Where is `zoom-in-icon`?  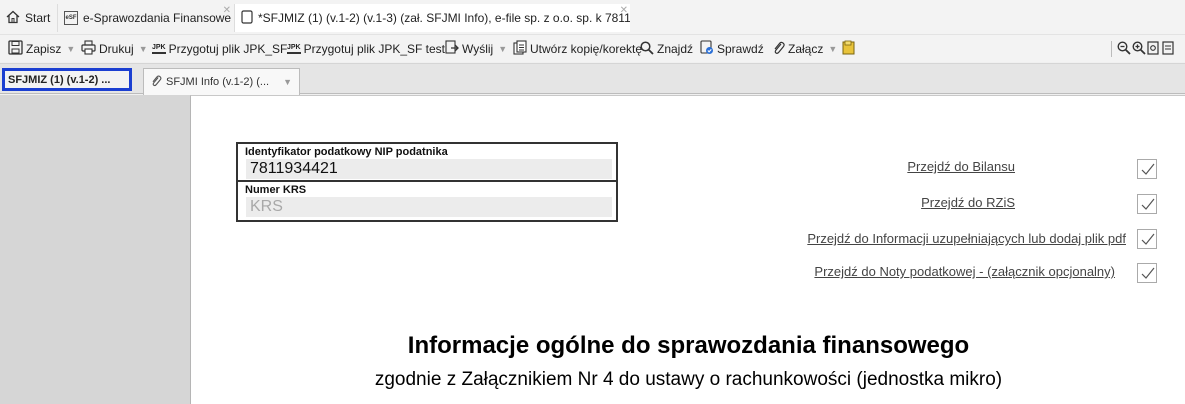
zoom-in-icon is located at coordinates (1139, 49).